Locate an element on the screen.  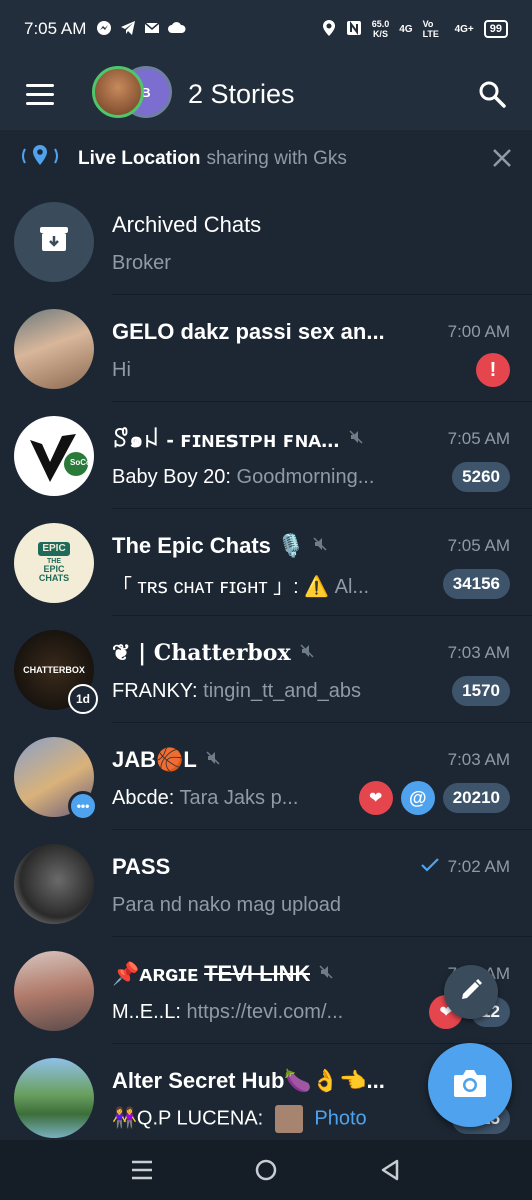
chat-name: PASS is located at coordinates (141, 866).